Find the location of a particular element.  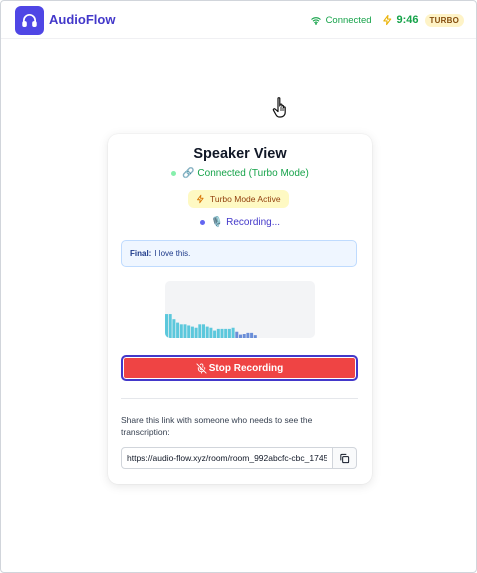

headphones-icon is located at coordinates (29, 20).